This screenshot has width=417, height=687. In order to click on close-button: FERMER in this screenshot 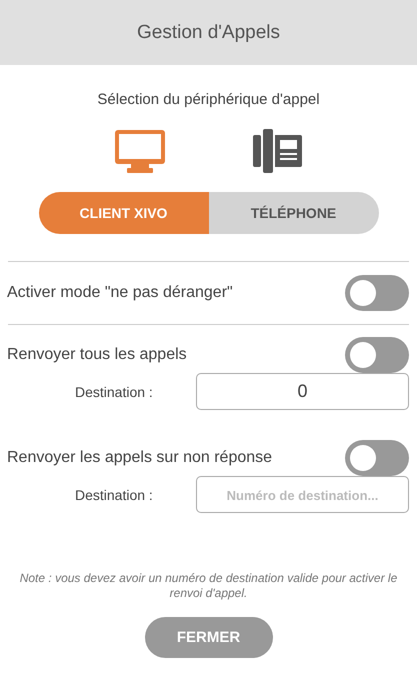, I will do `click(208, 637)`.